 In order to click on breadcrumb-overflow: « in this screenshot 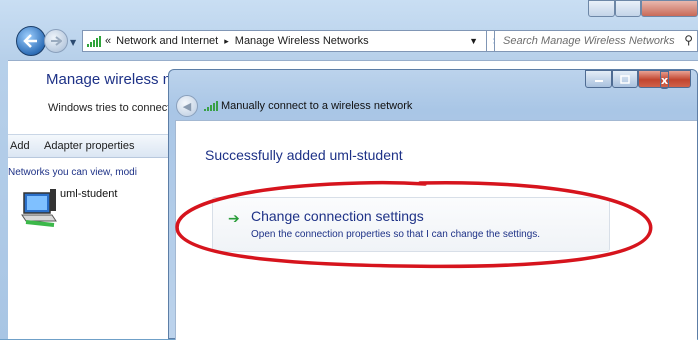, I will do `click(108, 41)`.